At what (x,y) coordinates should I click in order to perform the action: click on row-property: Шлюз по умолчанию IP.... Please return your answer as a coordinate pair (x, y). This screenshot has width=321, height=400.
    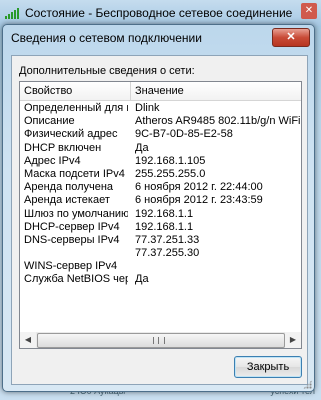
    Looking at the image, I should click on (76, 213).